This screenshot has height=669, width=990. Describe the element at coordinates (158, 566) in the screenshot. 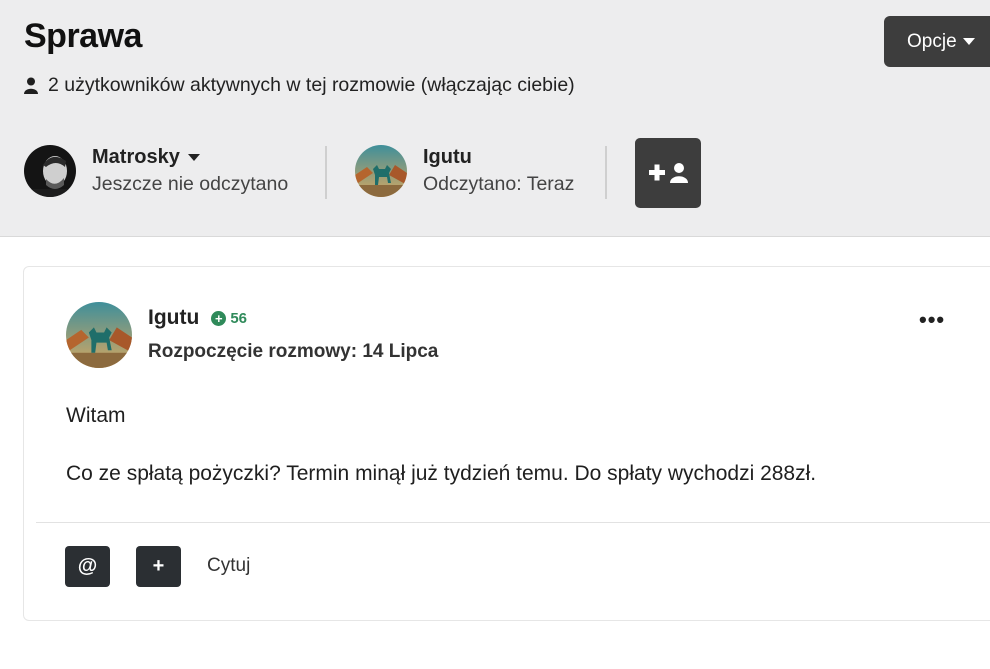

I see `plus-button: +` at that location.